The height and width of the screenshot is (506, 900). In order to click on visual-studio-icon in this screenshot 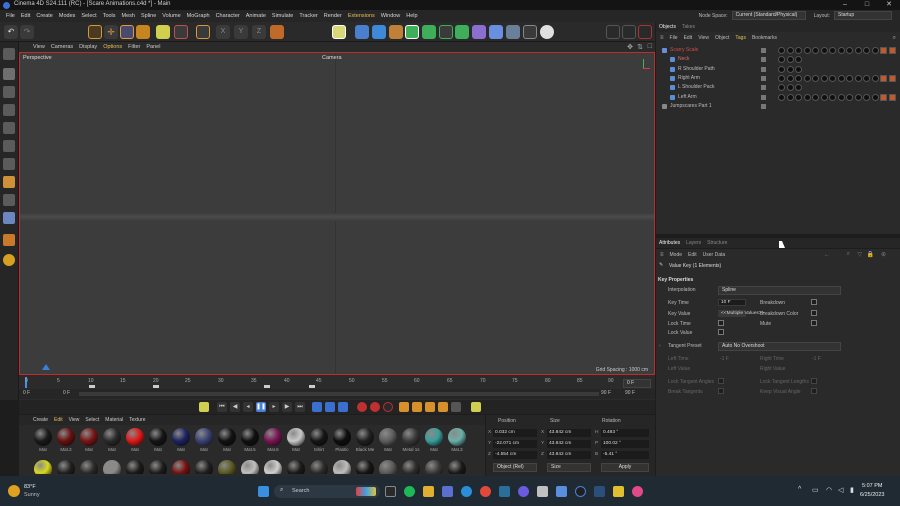, I will do `click(504, 491)`.